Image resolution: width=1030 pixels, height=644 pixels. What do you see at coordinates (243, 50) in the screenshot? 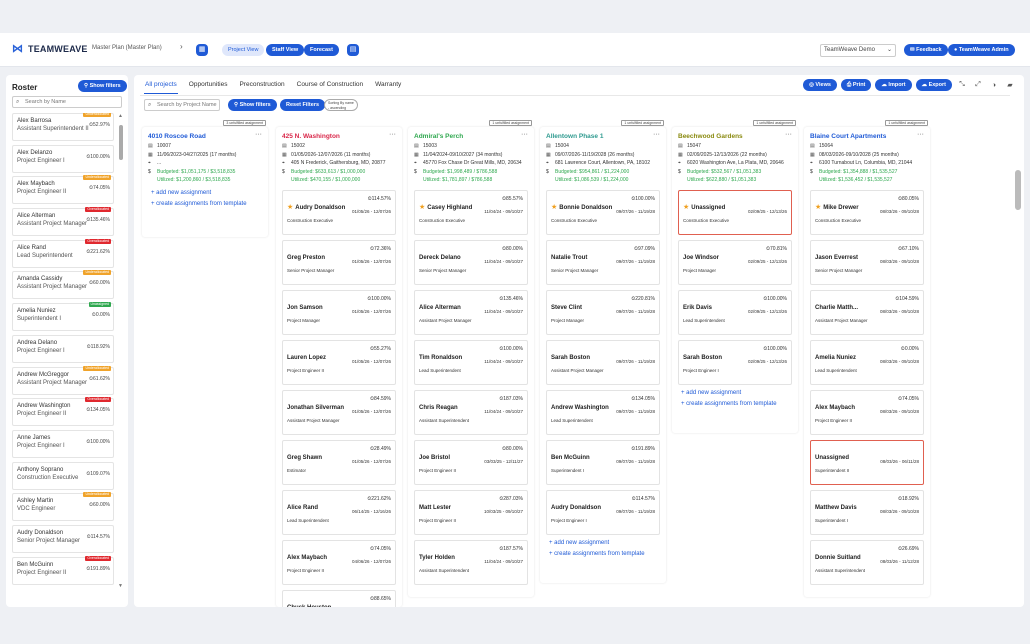
I see `project-view-button: Project View` at bounding box center [243, 50].